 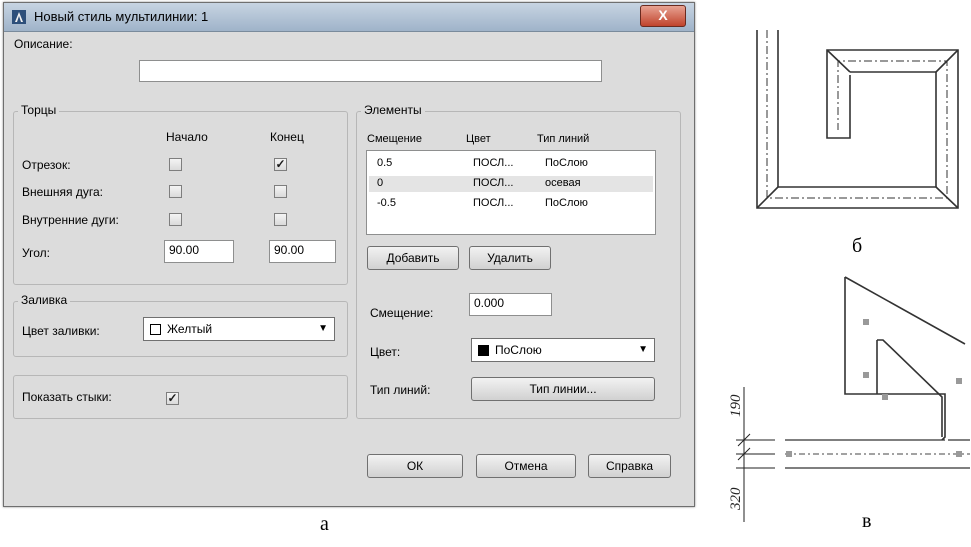 What do you see at coordinates (400, 390) in the screenshot?
I see `linetype-label: Тип линий:` at bounding box center [400, 390].